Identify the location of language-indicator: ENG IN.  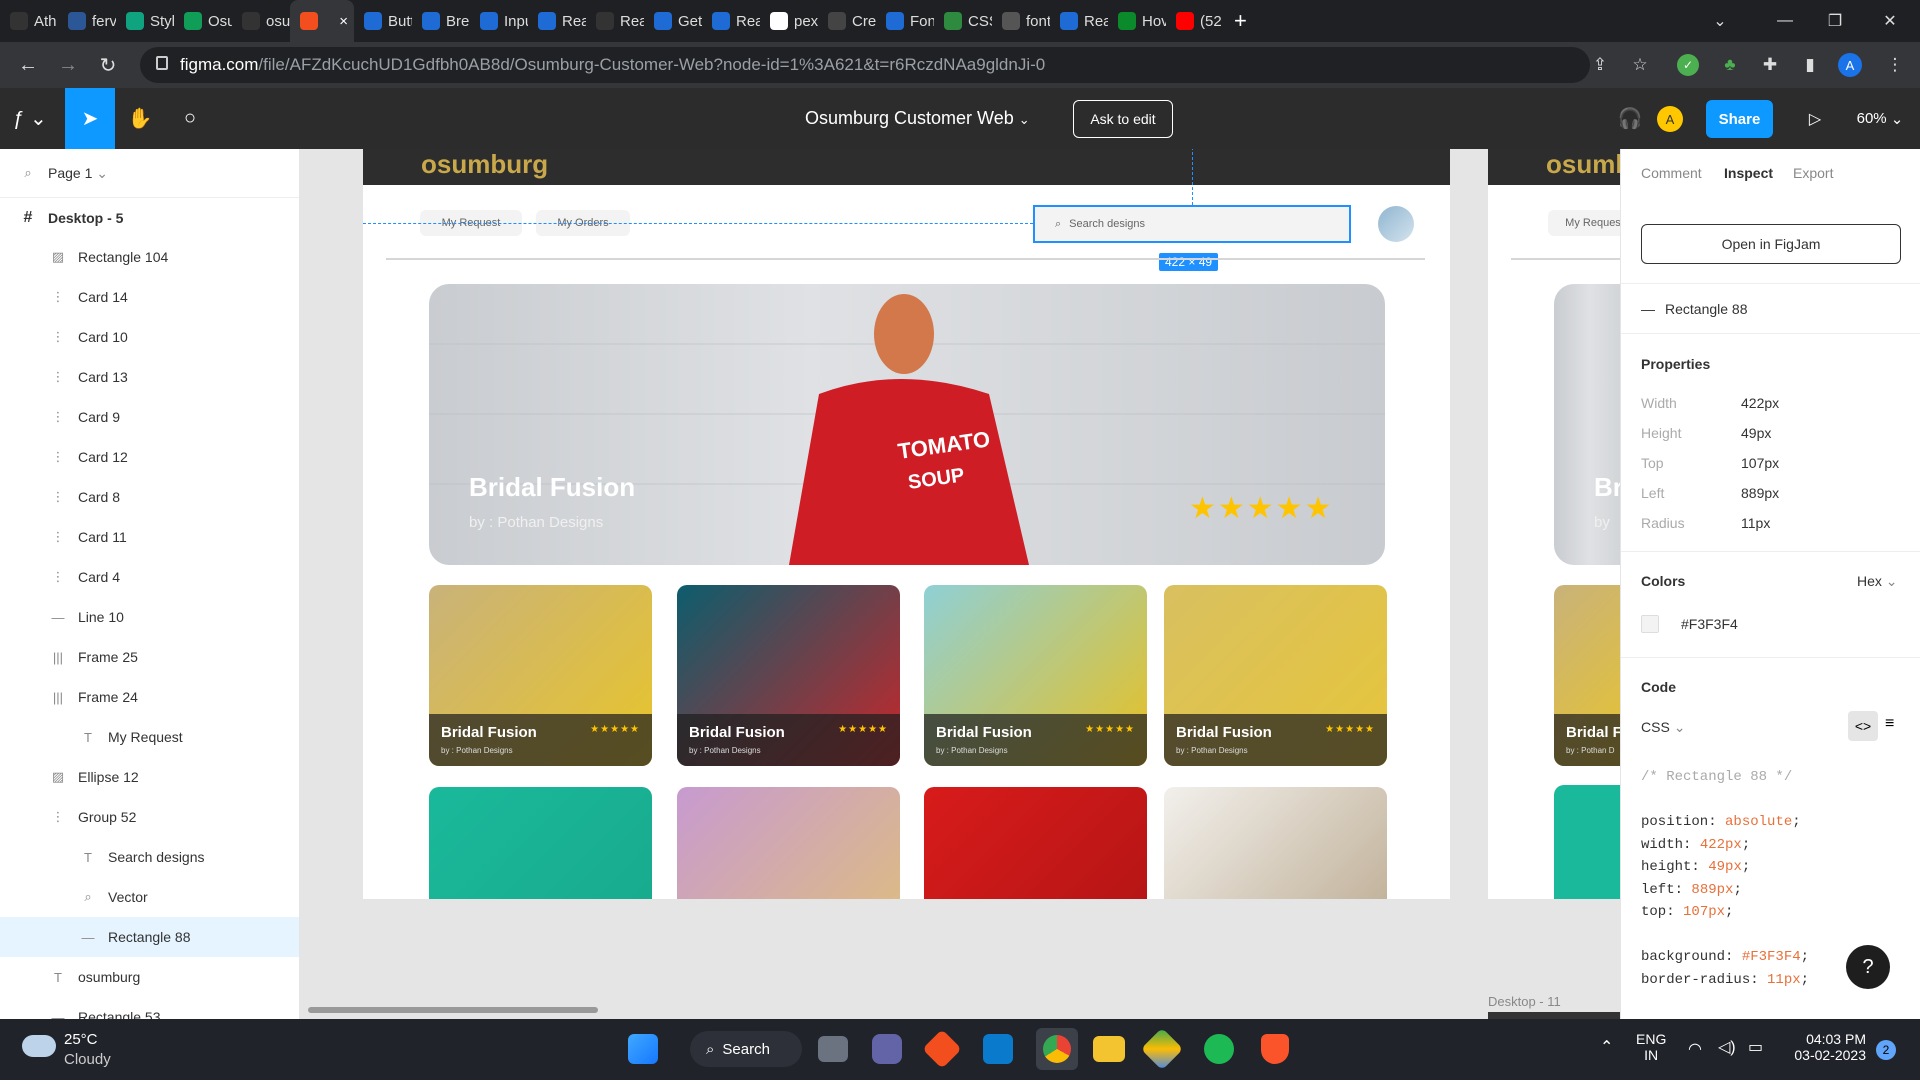
(1651, 1047).